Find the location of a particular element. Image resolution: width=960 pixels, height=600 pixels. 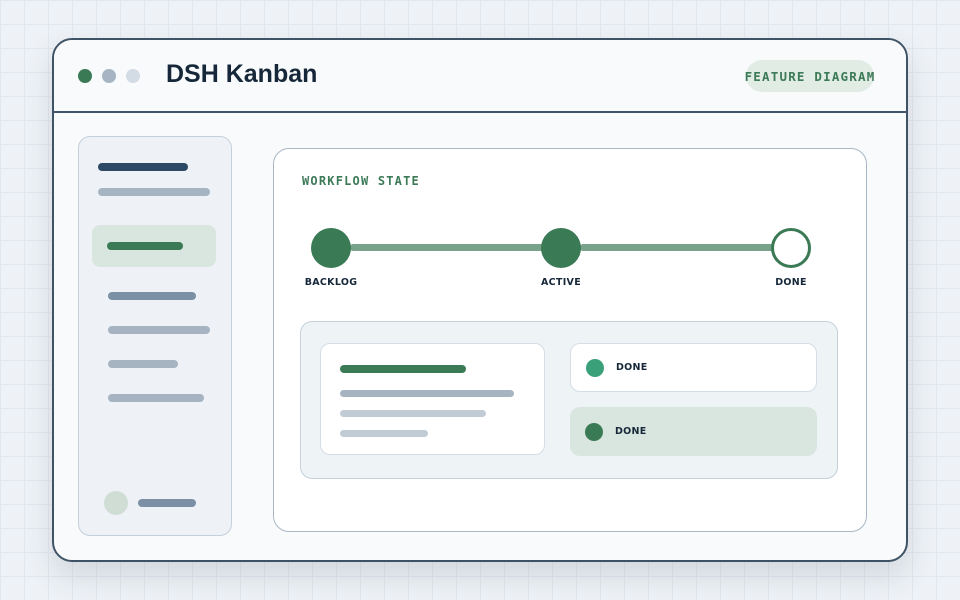

step-node-done-icon is located at coordinates (791, 248).